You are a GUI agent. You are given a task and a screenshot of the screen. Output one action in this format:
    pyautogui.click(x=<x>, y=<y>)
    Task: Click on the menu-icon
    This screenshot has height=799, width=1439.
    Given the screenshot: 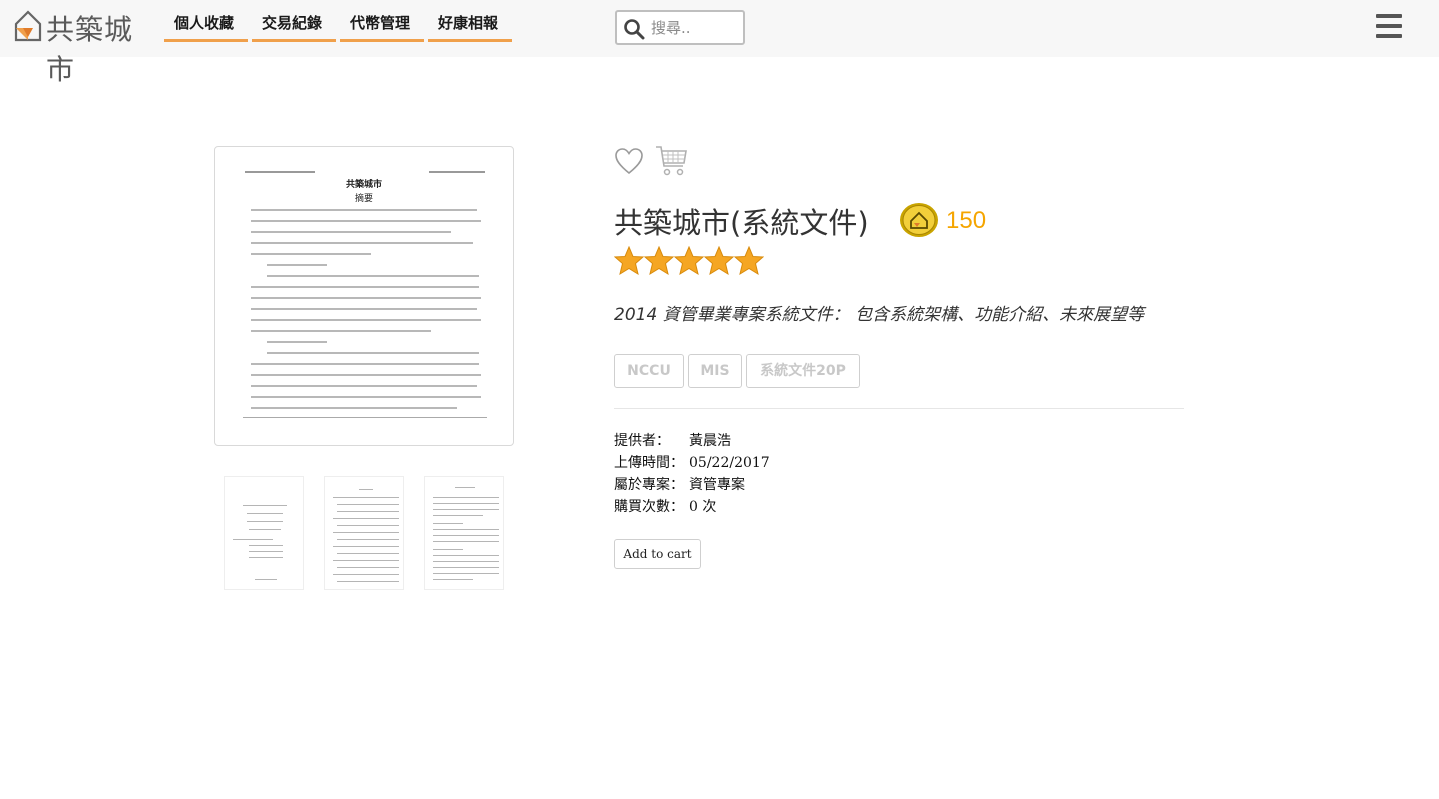 What is the action you would take?
    pyautogui.click(x=1389, y=27)
    